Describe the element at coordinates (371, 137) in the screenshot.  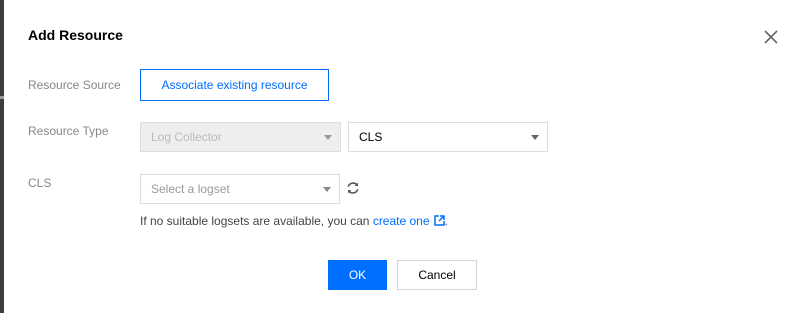
I see `cls-service-select-value: CLS` at that location.